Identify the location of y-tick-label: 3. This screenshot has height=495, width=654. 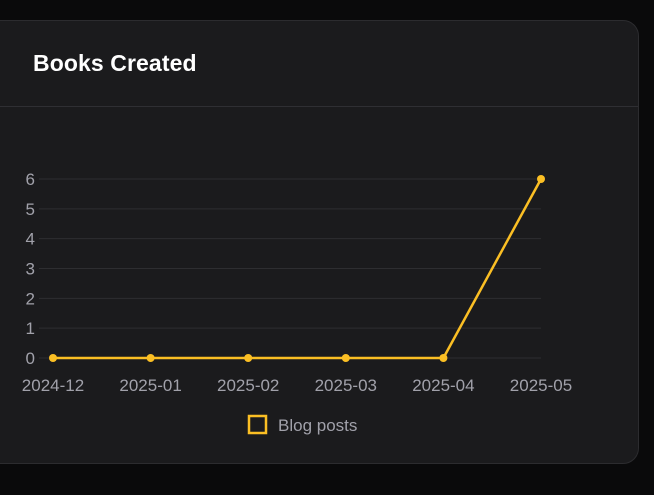
(30, 269).